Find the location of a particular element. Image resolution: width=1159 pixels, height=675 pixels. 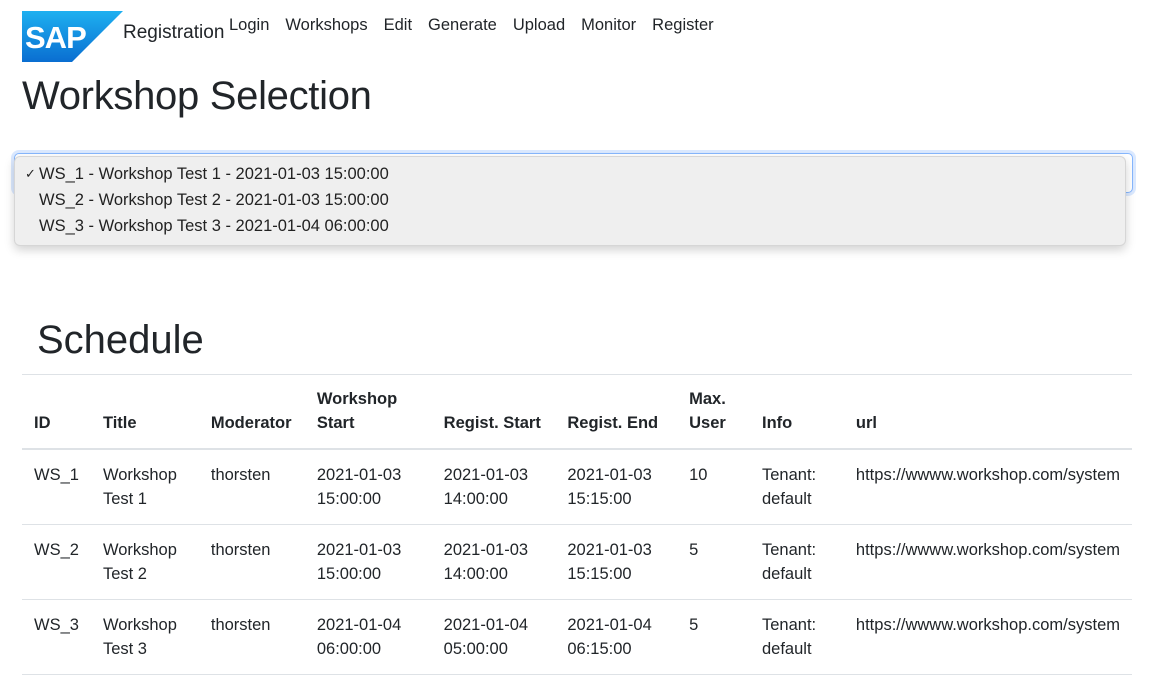

column-header-regist-start: Regist. Start is located at coordinates (493, 412).